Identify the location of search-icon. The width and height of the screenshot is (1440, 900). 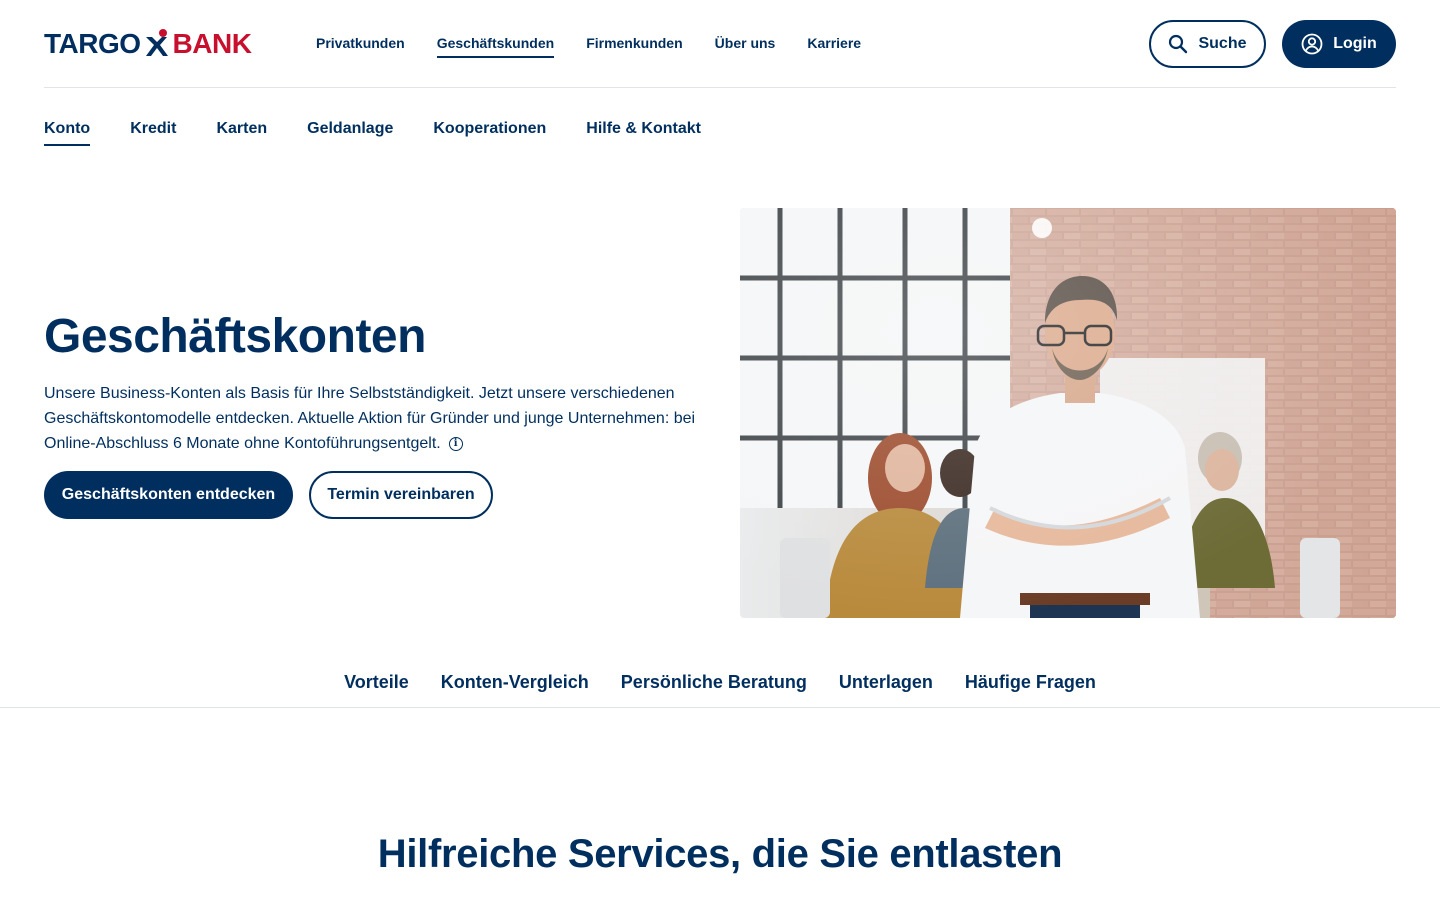
(1178, 44).